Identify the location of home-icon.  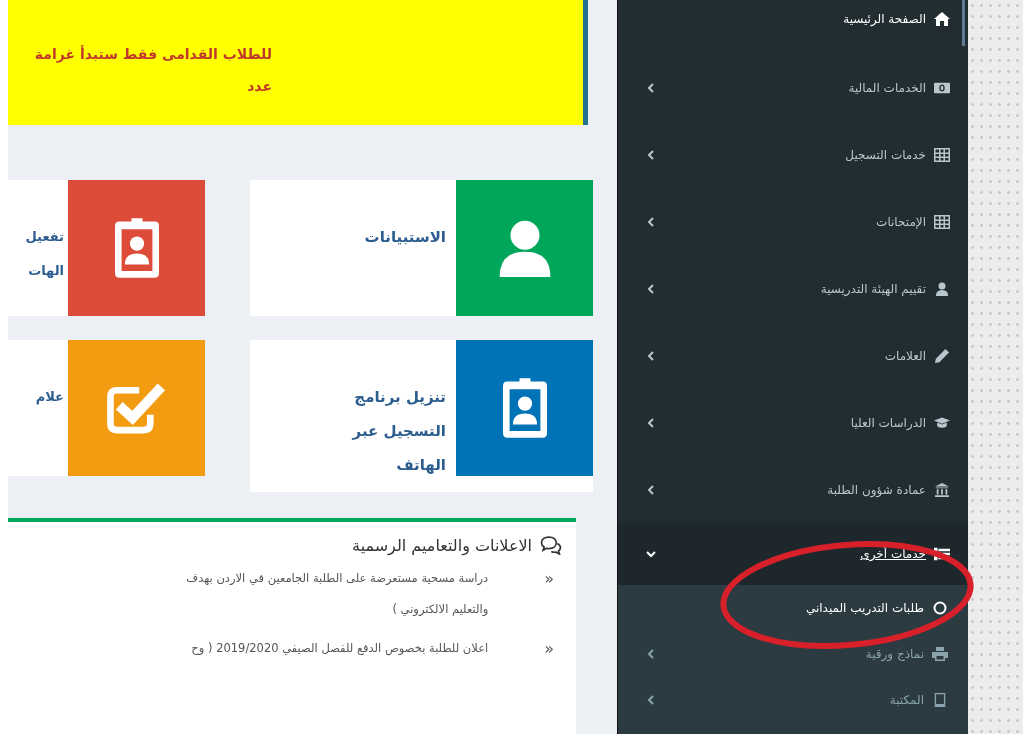
(942, 19).